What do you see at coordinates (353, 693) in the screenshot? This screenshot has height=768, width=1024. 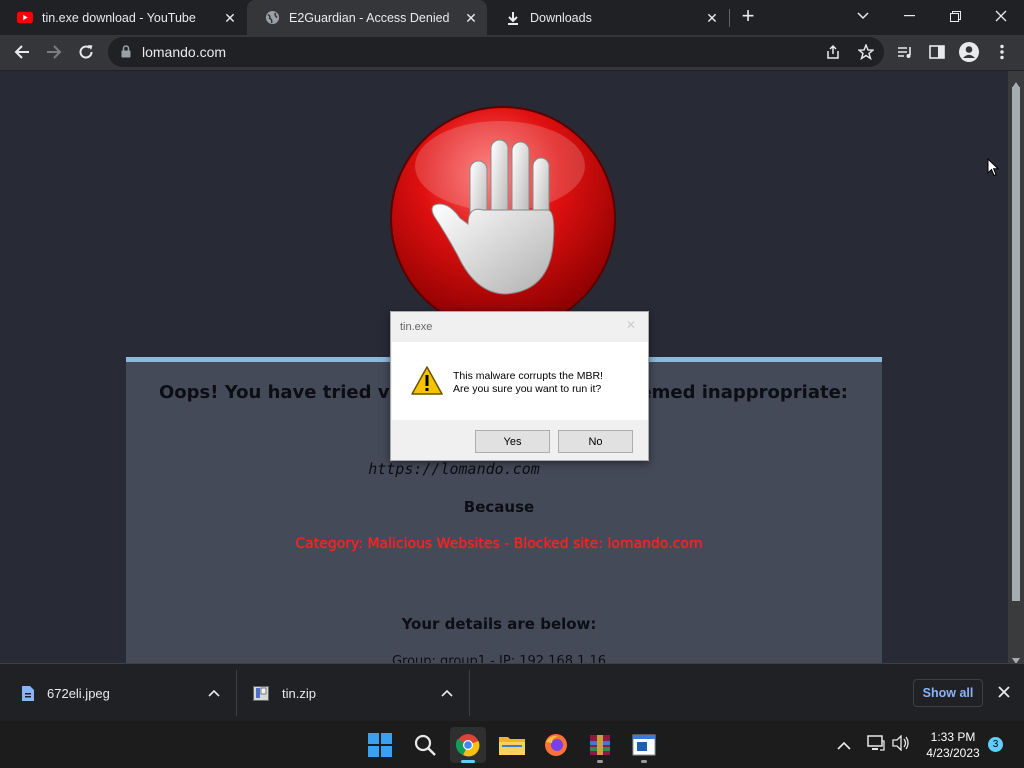 I see `download-item: tin.zip` at bounding box center [353, 693].